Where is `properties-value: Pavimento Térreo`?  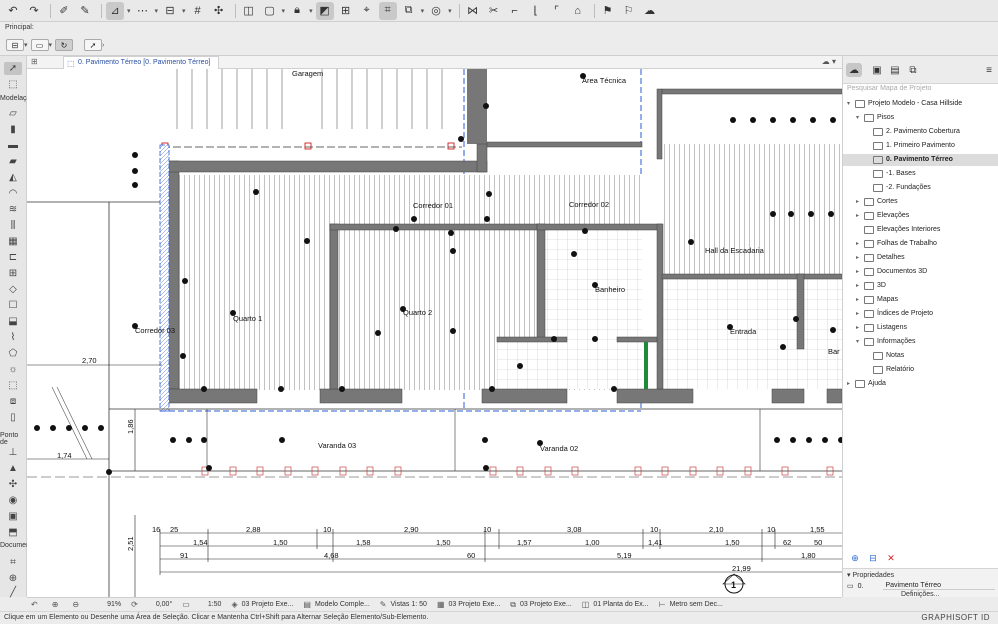 properties-value: Pavimento Térreo is located at coordinates (939, 586).